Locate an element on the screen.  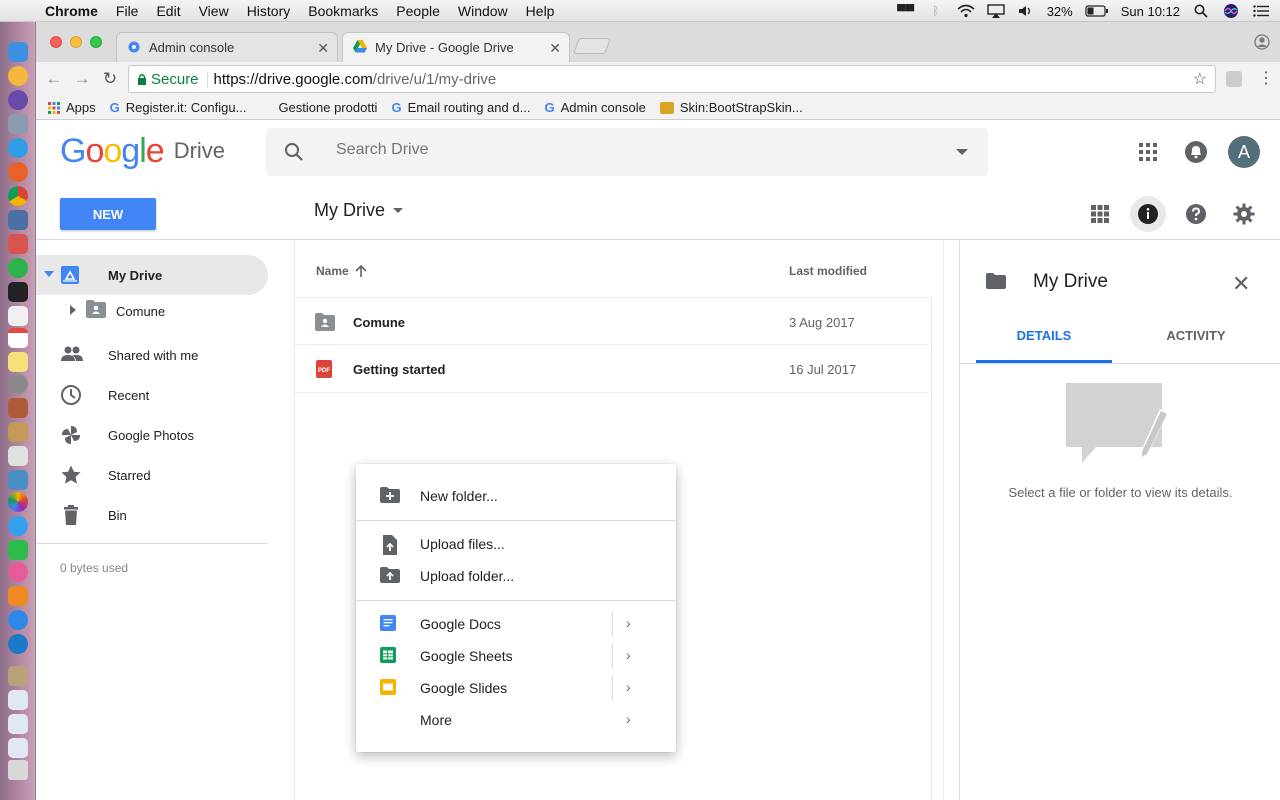
info-icon is located at coordinates (1148, 214).